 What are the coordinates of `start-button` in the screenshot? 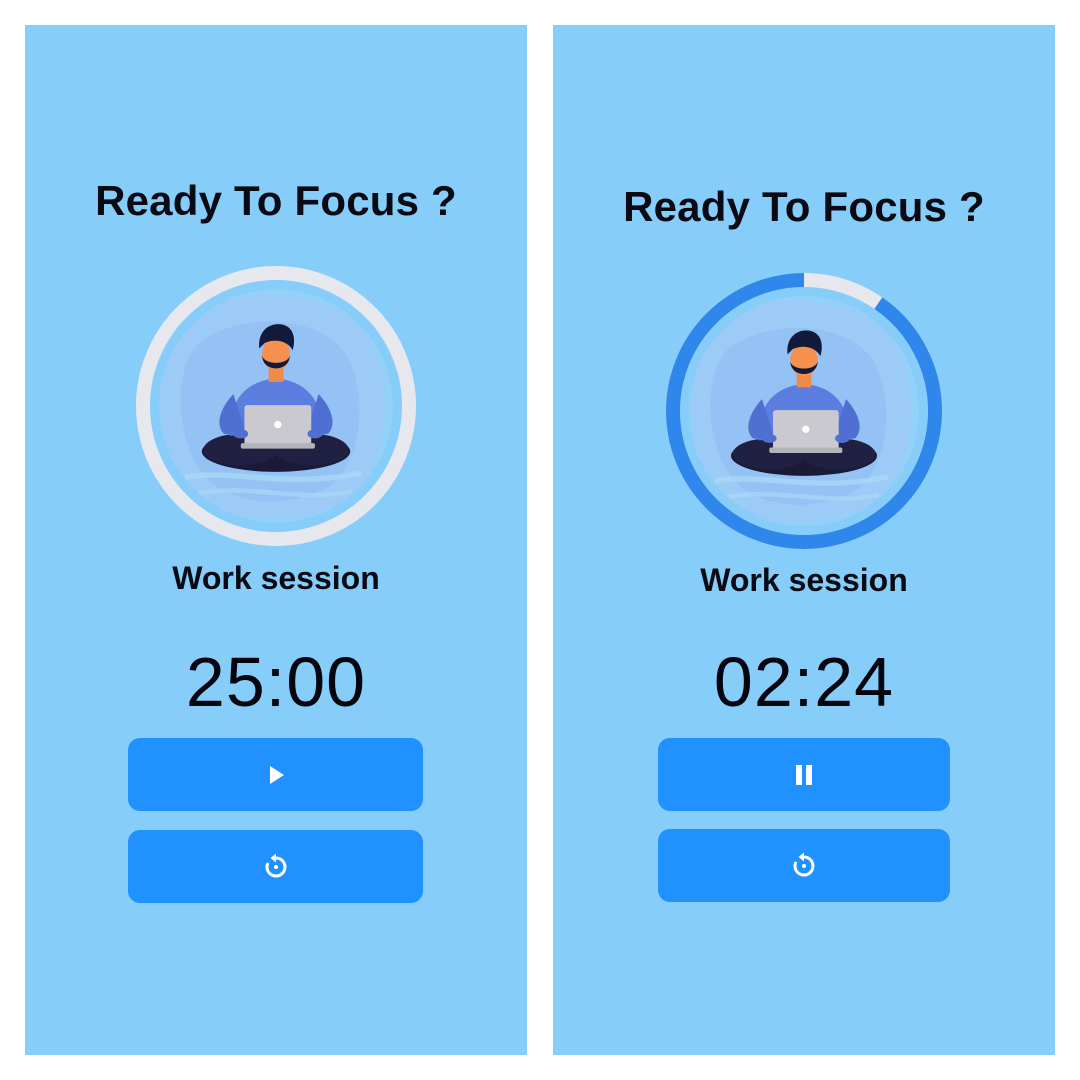 It's located at (275, 774).